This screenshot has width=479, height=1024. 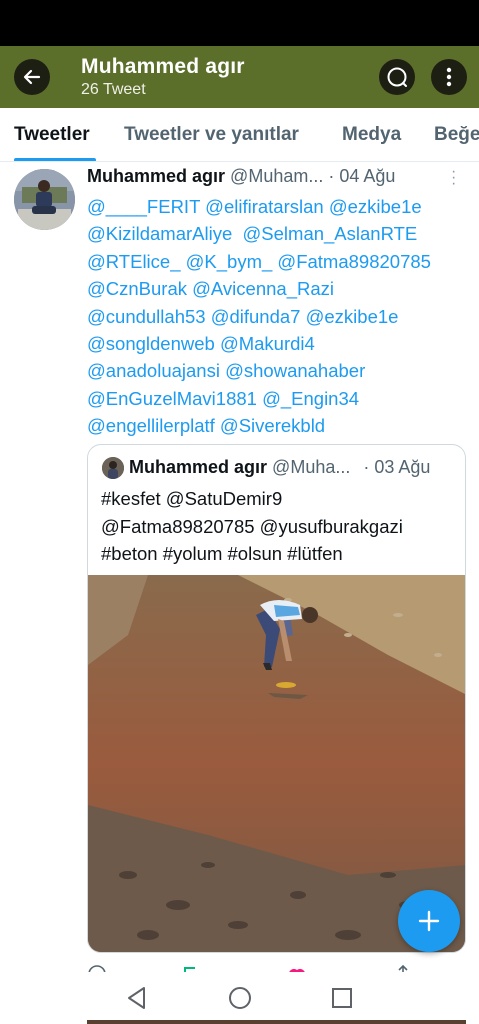 I want to click on more-vertical-icon, so click(x=449, y=77).